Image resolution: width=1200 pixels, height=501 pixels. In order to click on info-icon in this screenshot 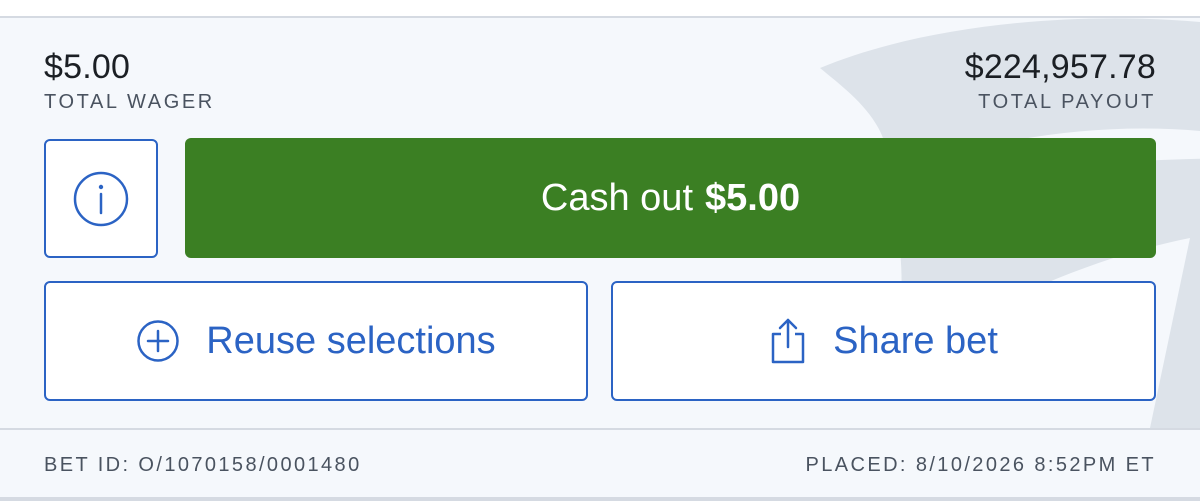, I will do `click(101, 198)`.